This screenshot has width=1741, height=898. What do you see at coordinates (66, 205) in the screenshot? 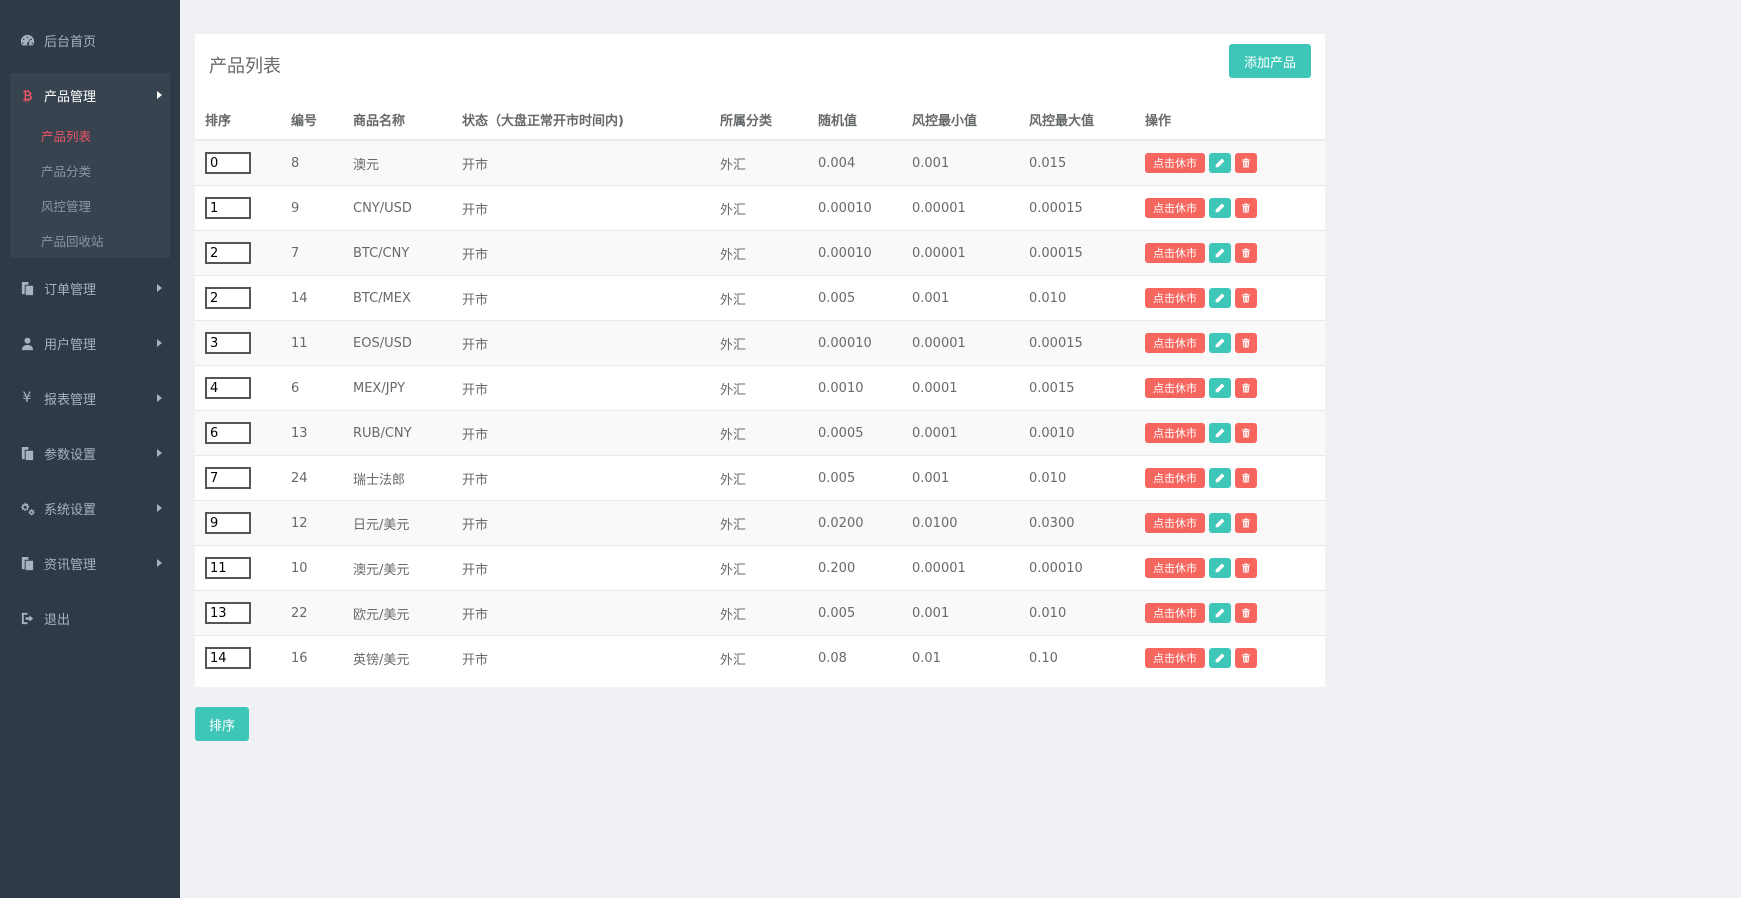
I see `sidebar-subitem-risk-control: 风控管理` at bounding box center [66, 205].